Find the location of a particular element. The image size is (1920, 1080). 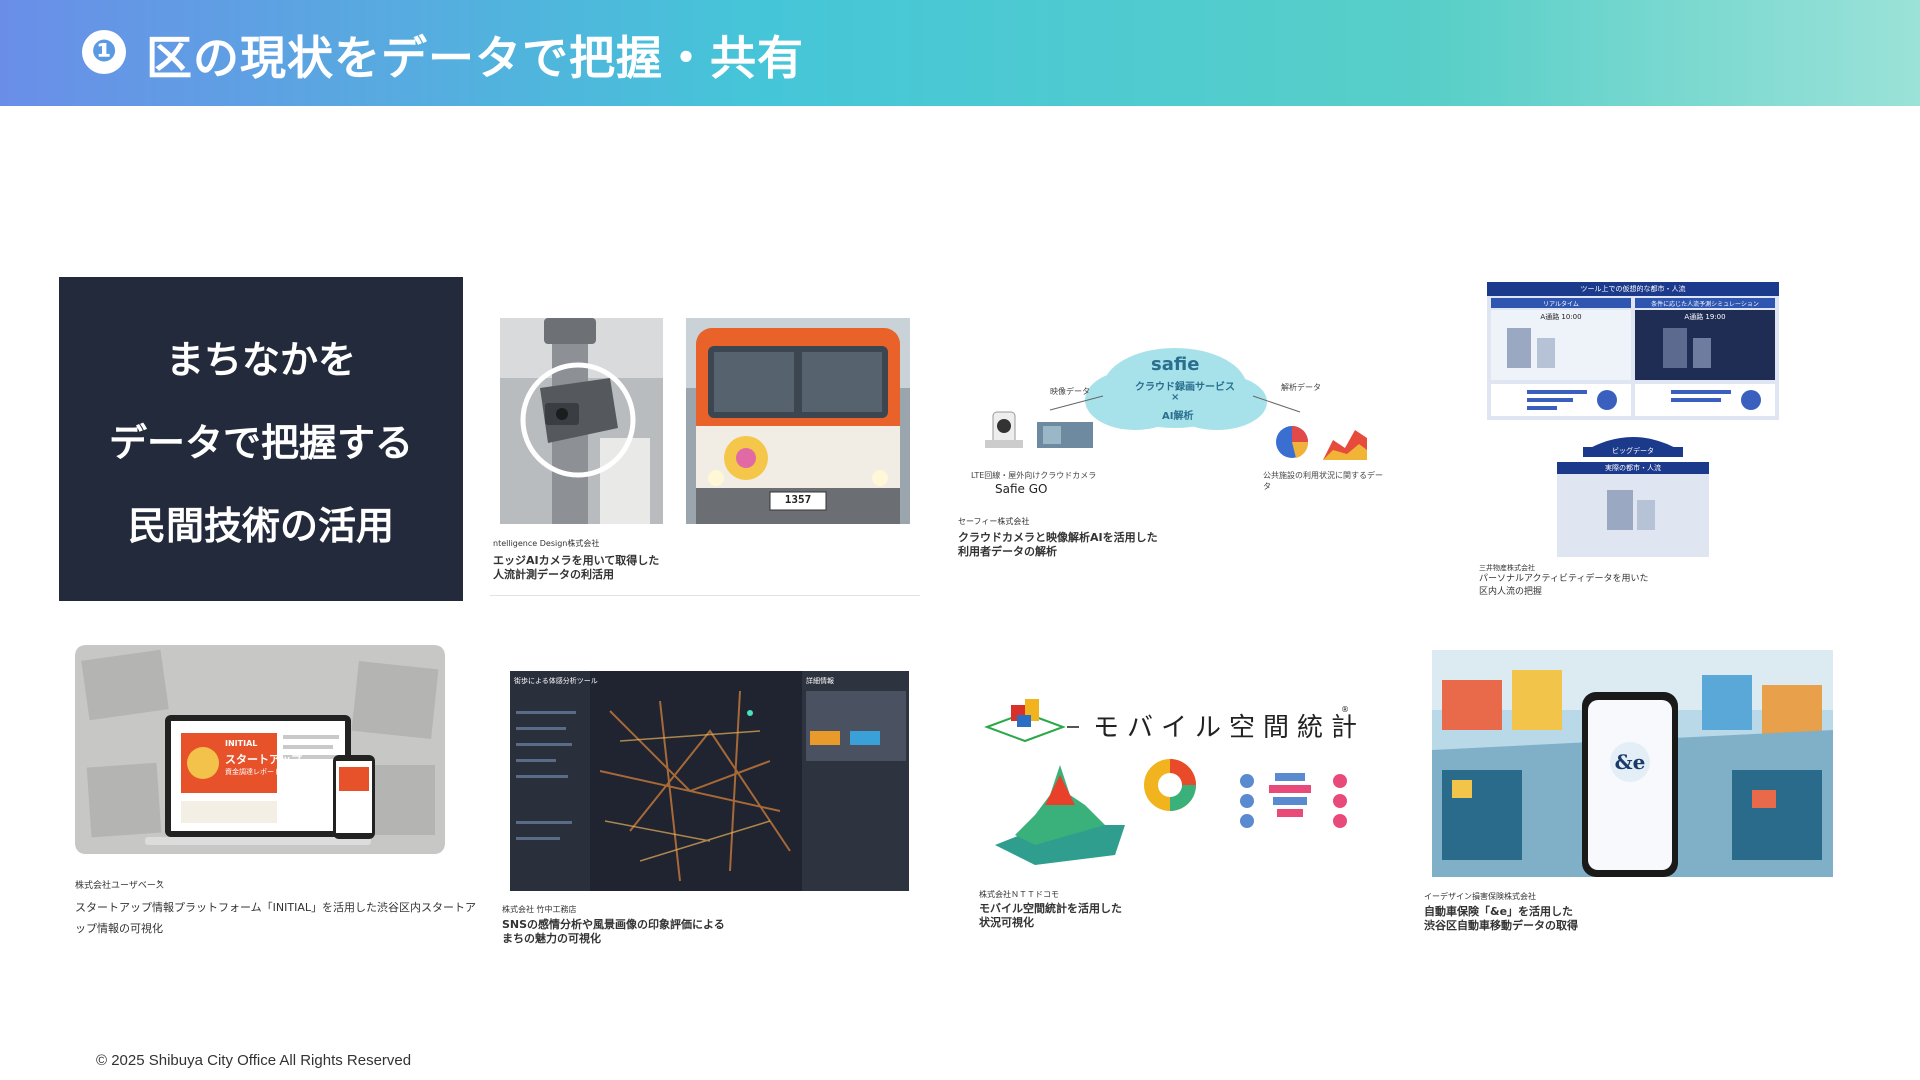

lead-line-3: 民間技術の活用 is located at coordinates (260, 525).